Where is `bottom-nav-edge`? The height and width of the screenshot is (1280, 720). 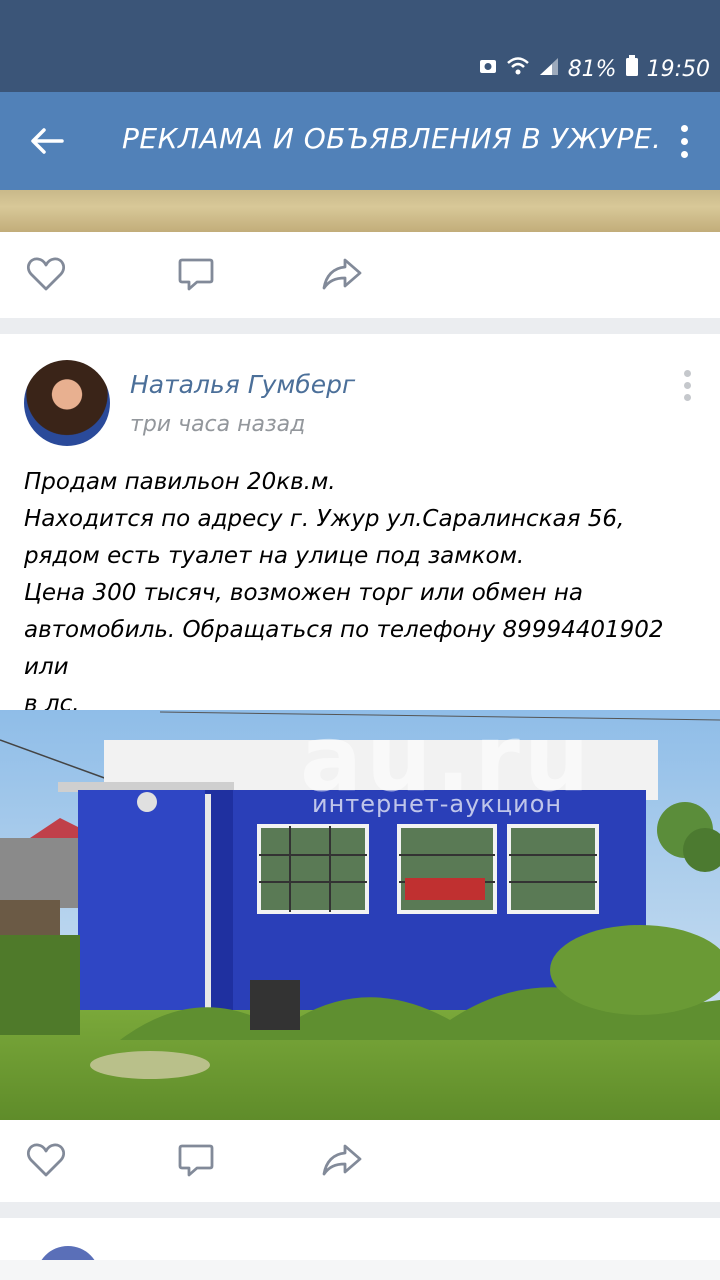 bottom-nav-edge is located at coordinates (360, 1270).